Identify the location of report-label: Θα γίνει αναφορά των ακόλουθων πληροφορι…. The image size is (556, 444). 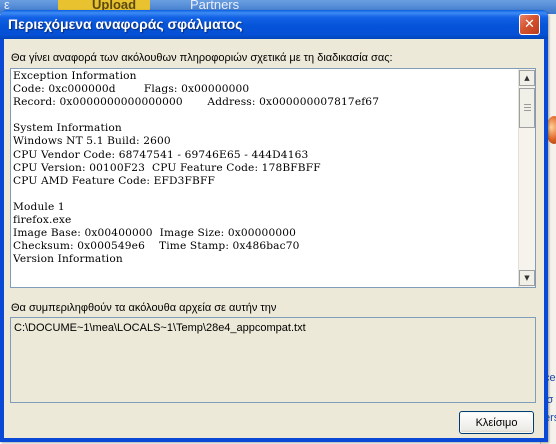
(202, 58).